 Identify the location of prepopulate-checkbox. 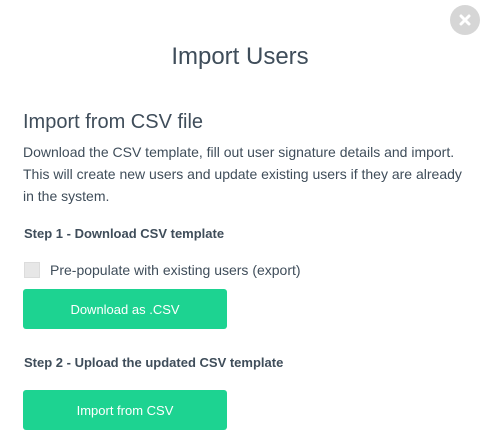
(32, 270).